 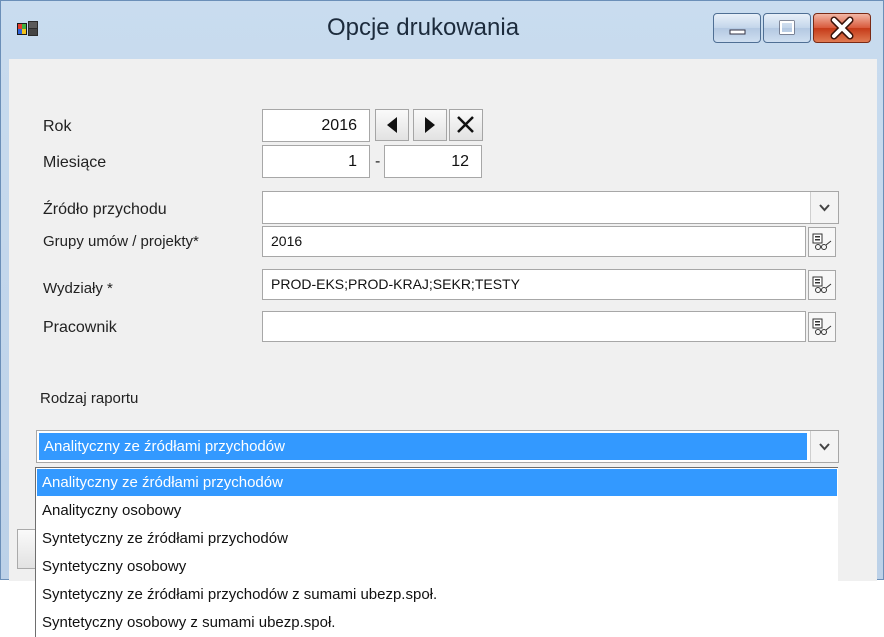 I want to click on list-item: Syntetyczny osobowy z sumami ubezp.społ., so click(x=437, y=622).